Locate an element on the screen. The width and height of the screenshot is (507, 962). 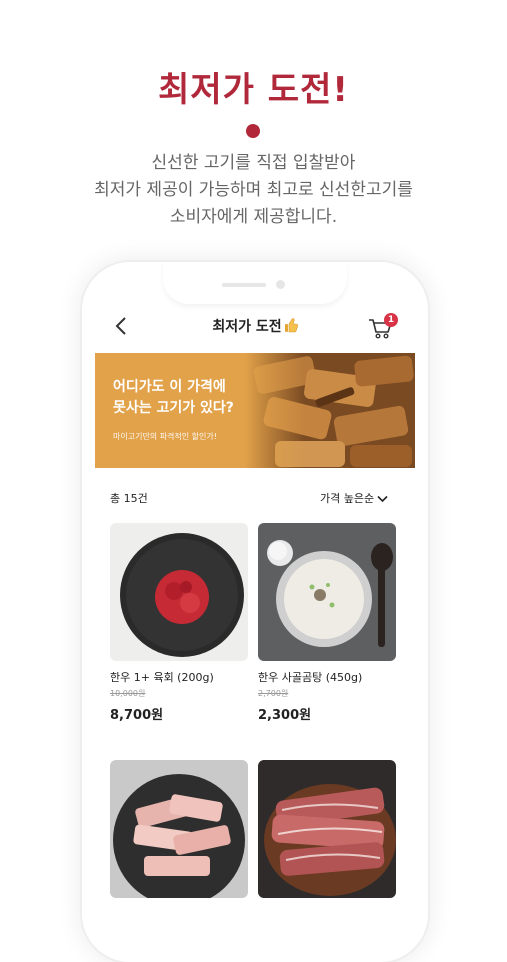
description-line-2: 최저가 제공이 가능하며 최고로 신선한고기를 is located at coordinates (253, 190).